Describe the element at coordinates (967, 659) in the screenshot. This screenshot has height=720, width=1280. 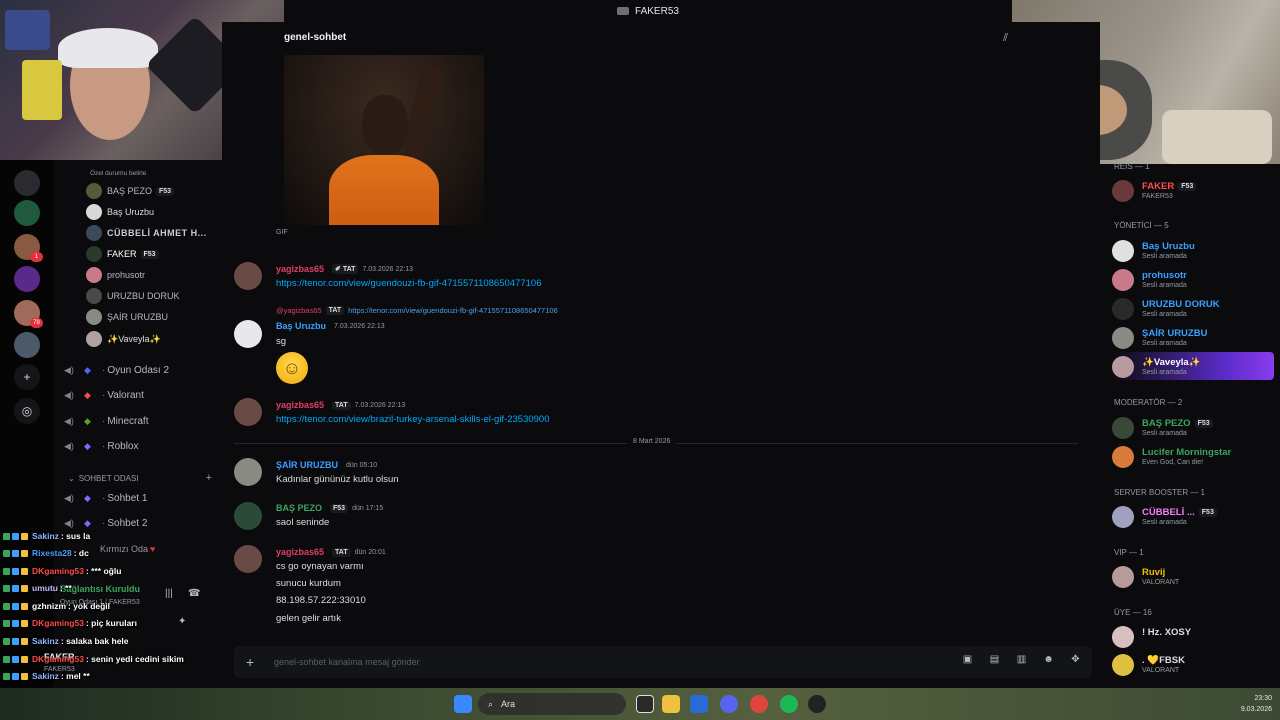
I see `gift-icon: ▣` at that location.